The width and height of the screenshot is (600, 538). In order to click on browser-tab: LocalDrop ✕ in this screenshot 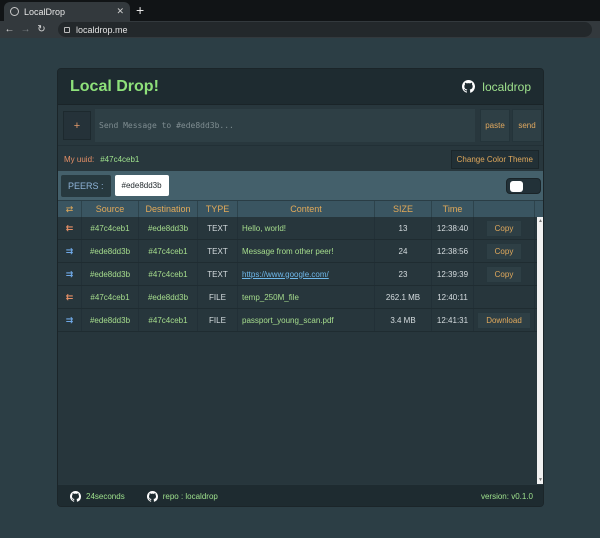, I will do `click(67, 11)`.